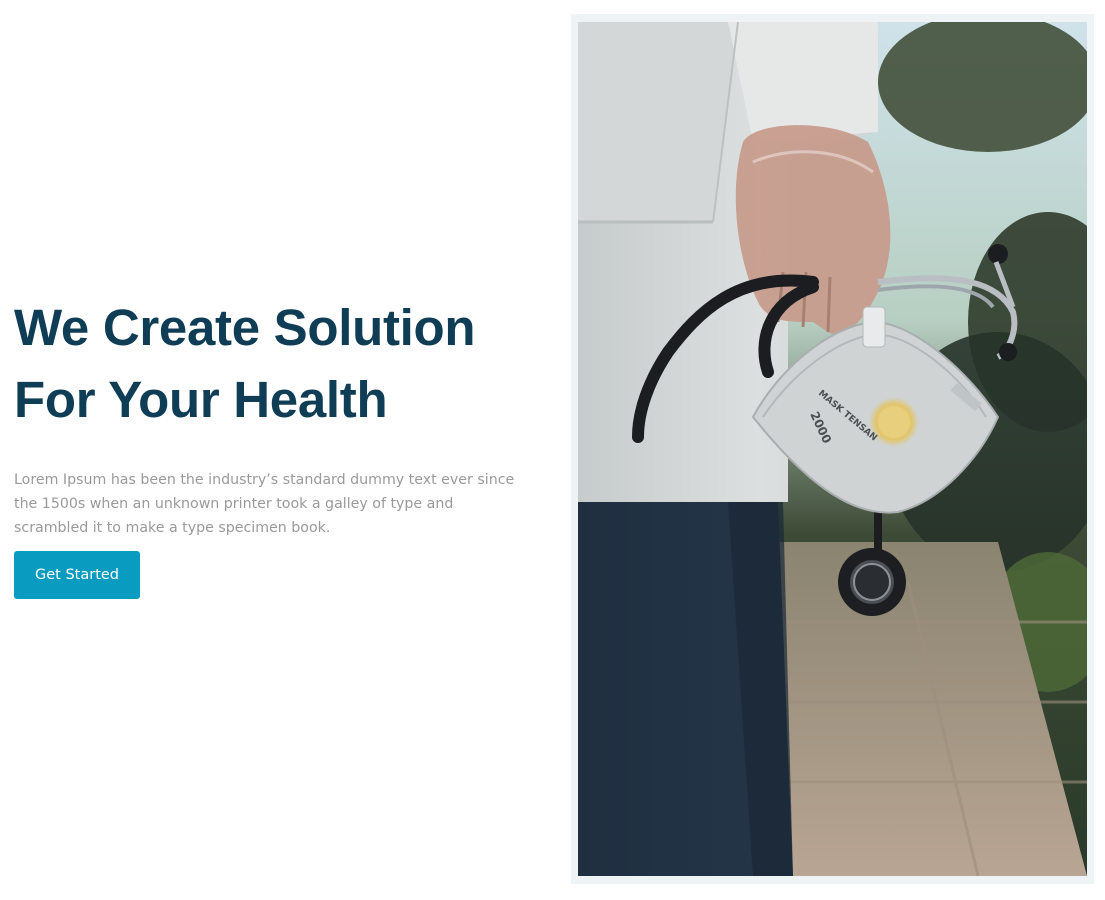  I want to click on get-started-button: Get Started, so click(77, 575).